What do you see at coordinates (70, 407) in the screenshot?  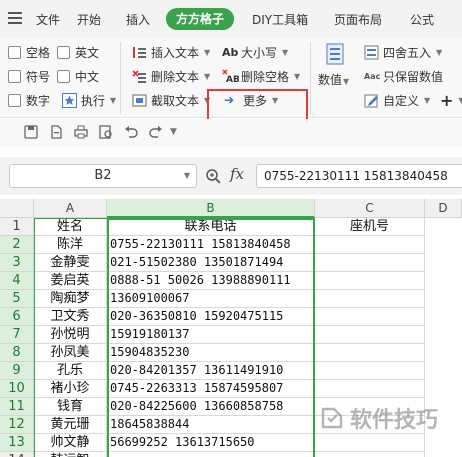 I see `cell-name: 钱育` at bounding box center [70, 407].